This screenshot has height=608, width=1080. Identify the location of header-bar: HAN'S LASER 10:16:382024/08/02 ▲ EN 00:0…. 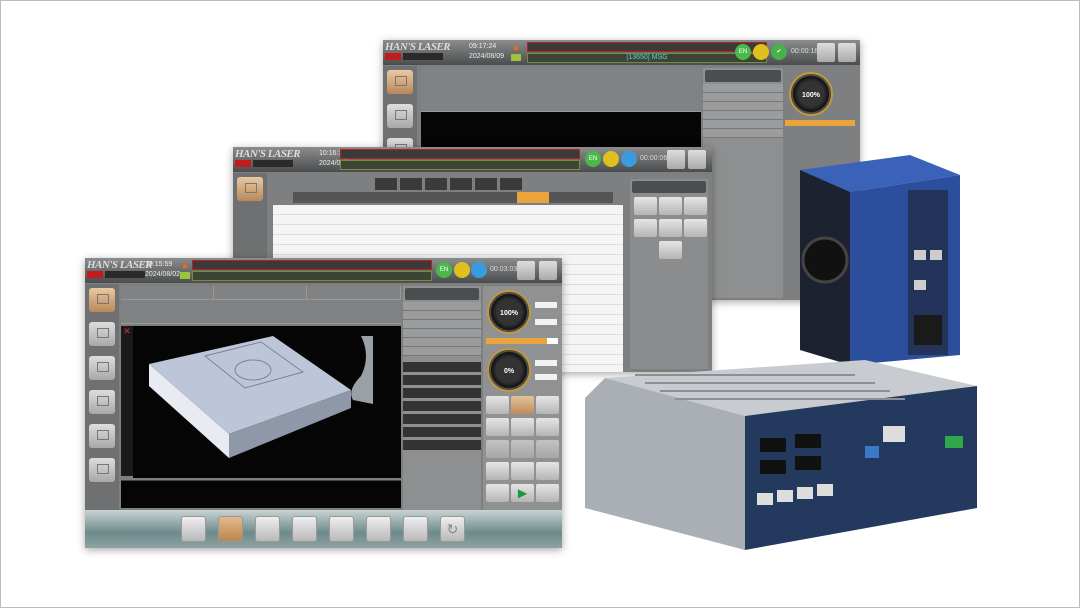
(472, 159).